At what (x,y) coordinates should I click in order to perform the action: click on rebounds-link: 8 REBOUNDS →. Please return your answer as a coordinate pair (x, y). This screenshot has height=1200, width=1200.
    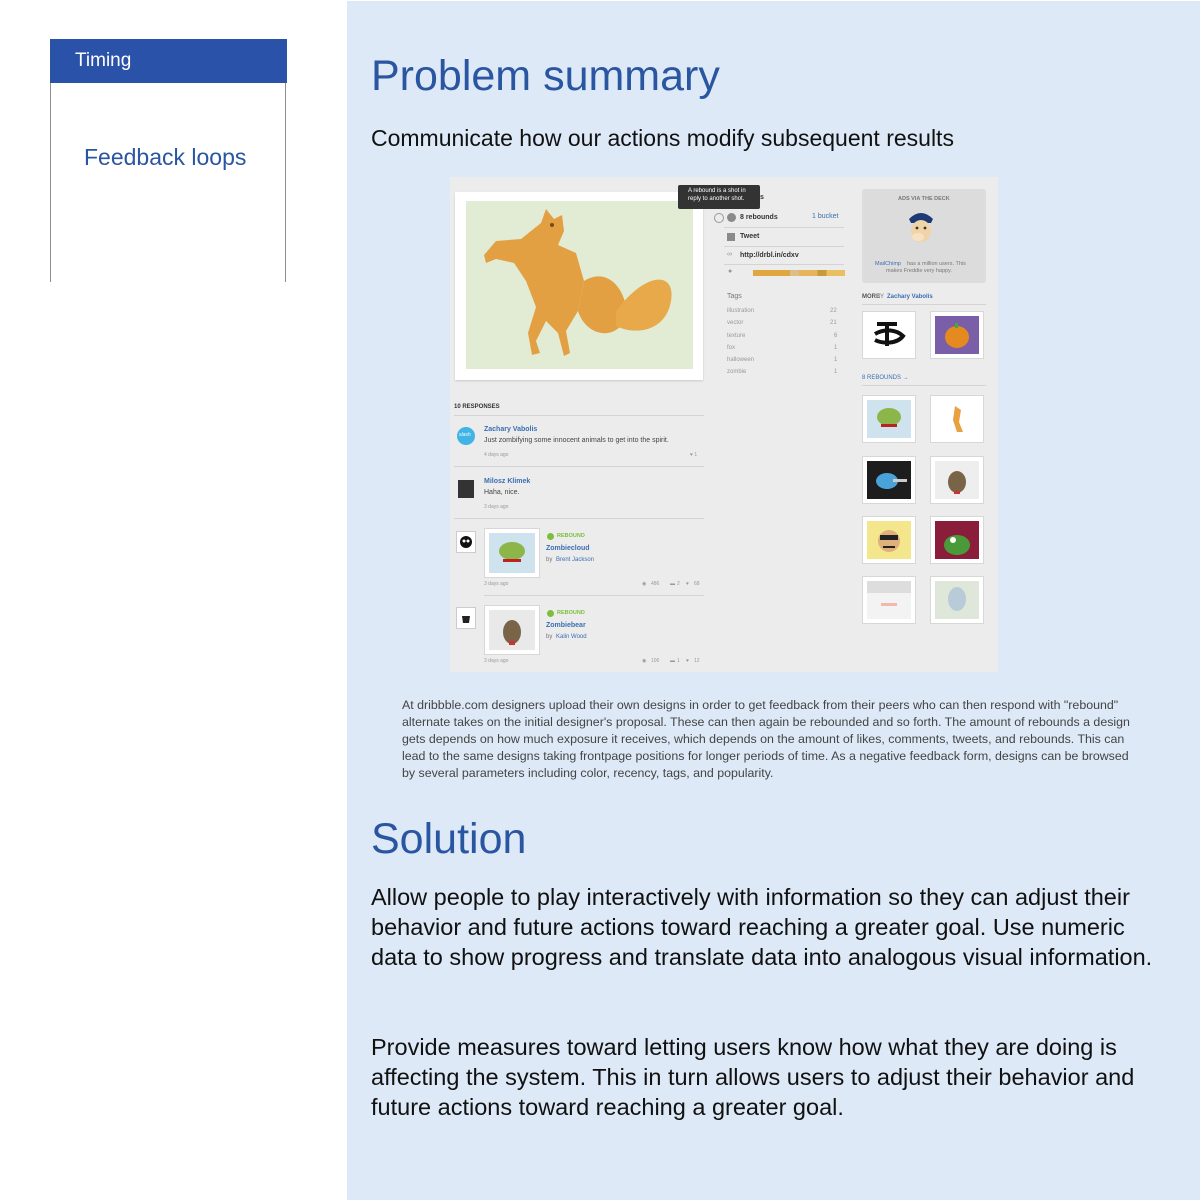
    Looking at the image, I should click on (885, 378).